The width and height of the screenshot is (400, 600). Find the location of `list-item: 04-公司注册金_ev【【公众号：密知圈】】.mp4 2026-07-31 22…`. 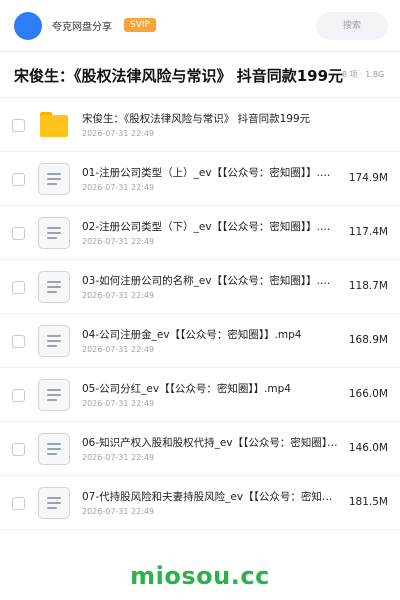

list-item: 04-公司注册金_ev【【公众号：密知圈】】.mp4 2026-07-31 22… is located at coordinates (200, 341).